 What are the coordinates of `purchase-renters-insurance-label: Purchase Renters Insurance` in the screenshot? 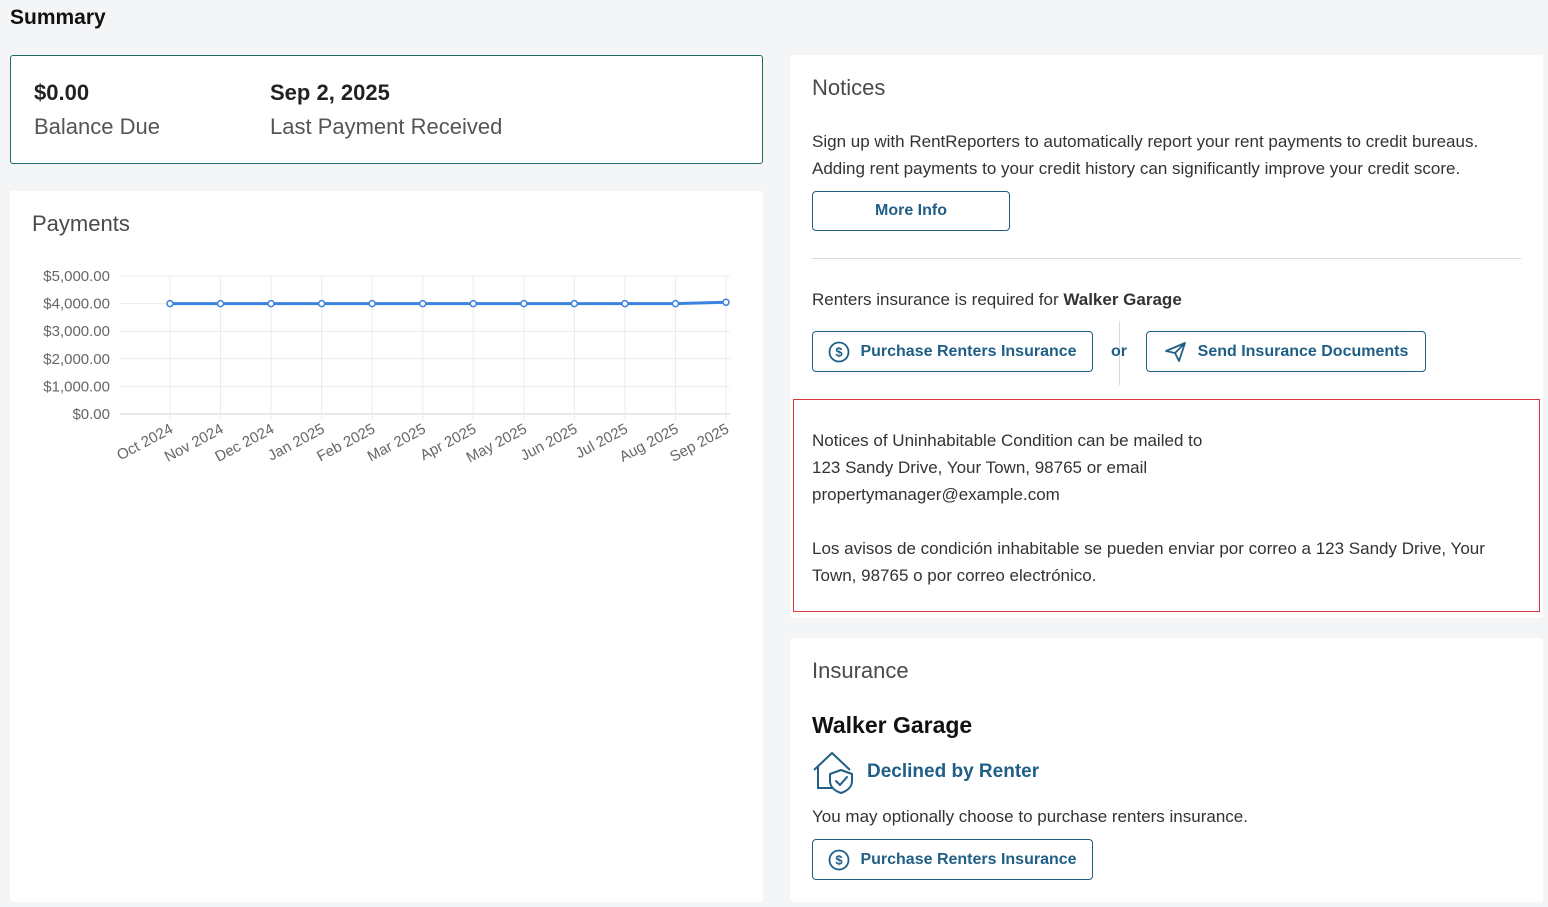 It's located at (968, 351).